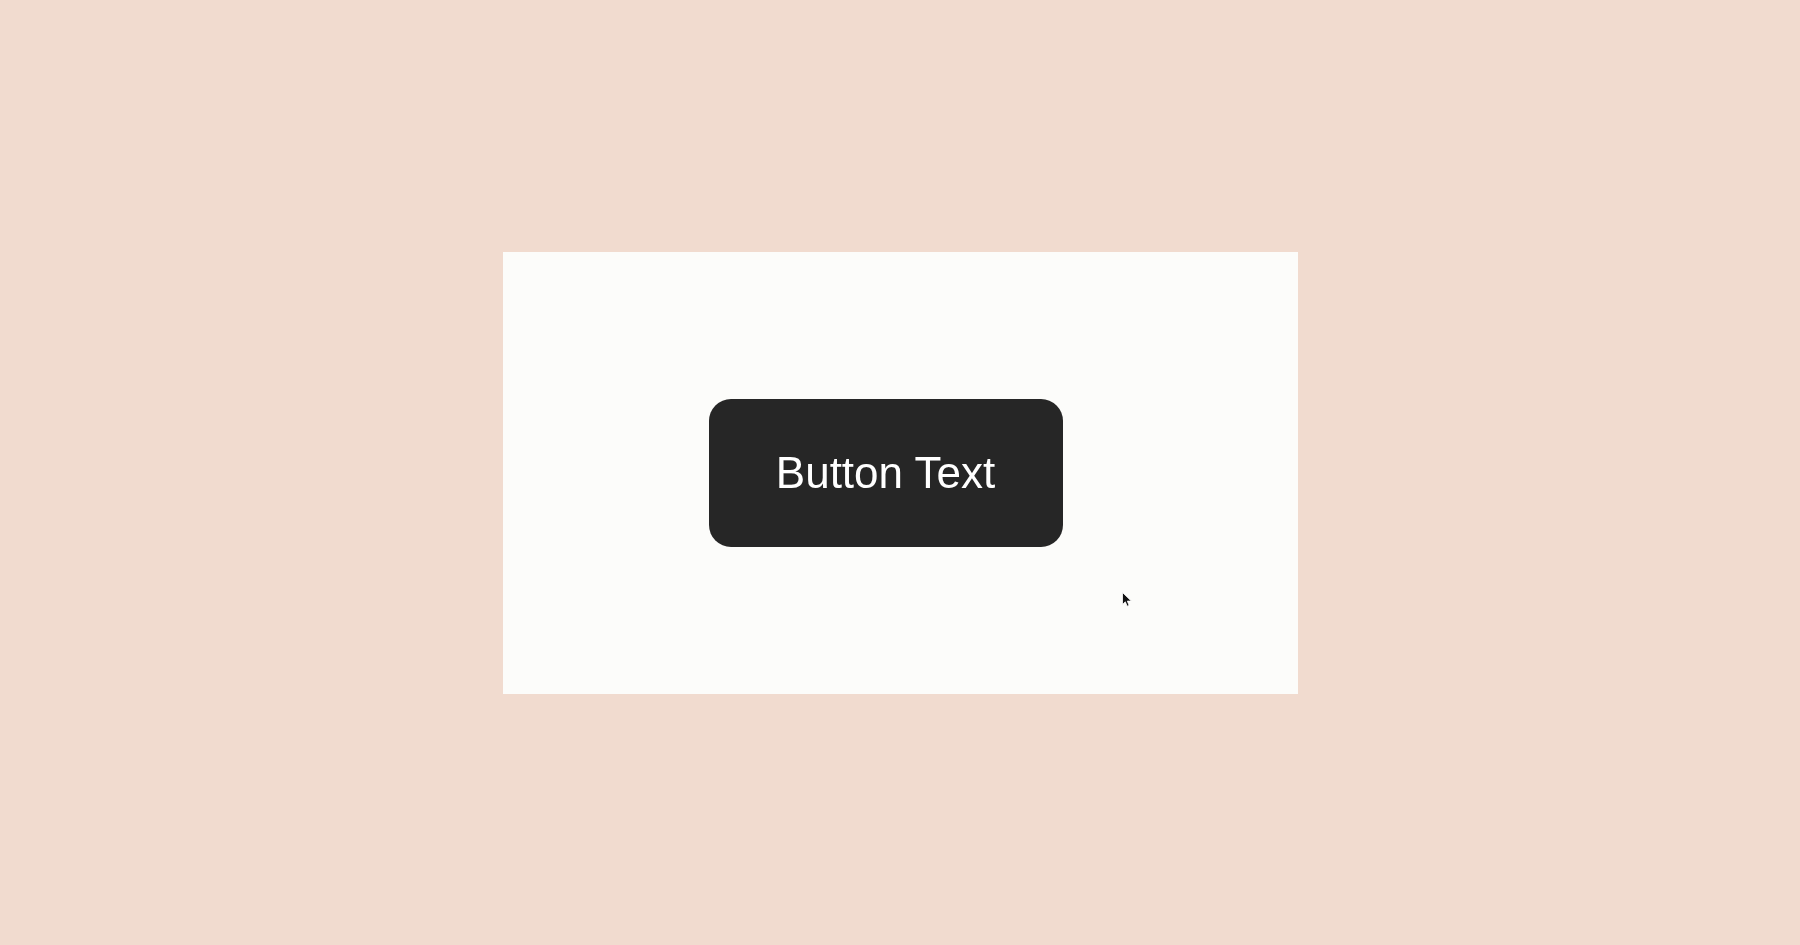 The image size is (1800, 945). I want to click on cursor-icon, so click(1126, 599).